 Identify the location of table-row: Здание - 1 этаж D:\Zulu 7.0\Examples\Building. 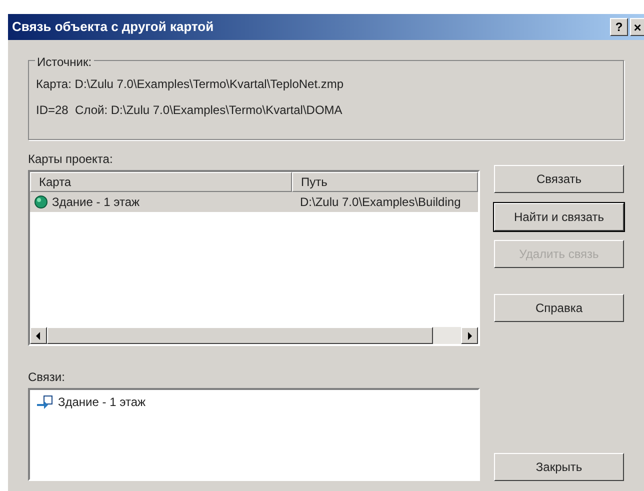
(254, 202).